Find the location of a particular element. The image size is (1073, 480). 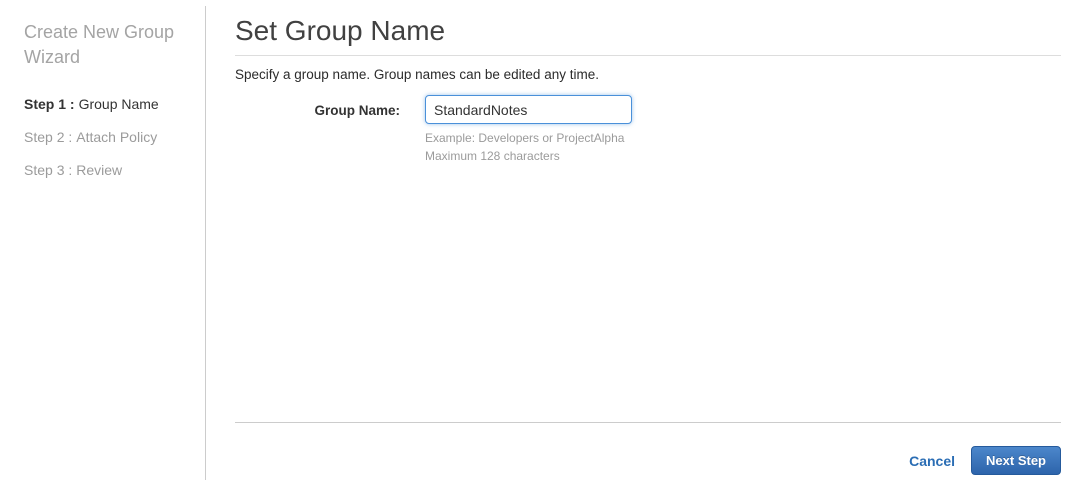

wizard-step-attach-policy: Step 2 : Attach Policy is located at coordinates (106, 137).